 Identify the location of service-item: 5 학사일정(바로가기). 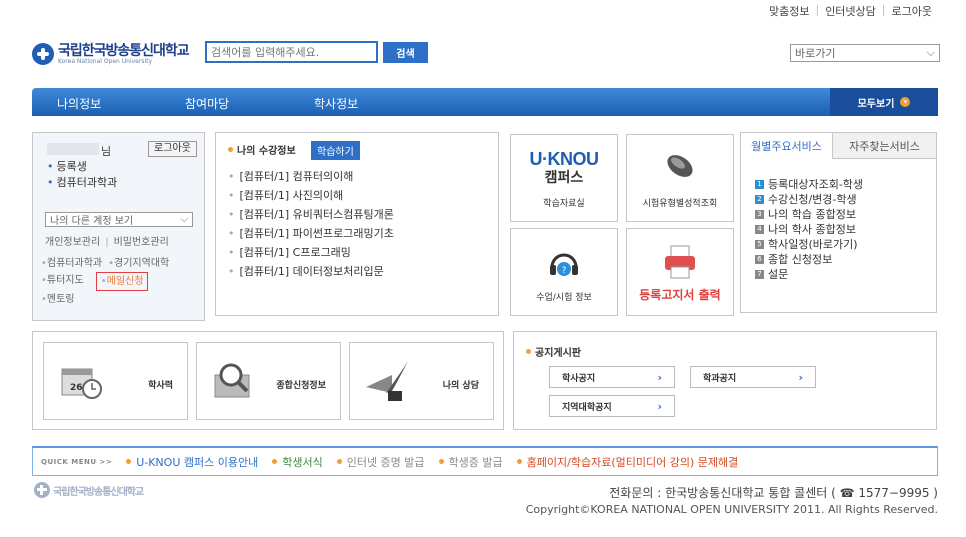
(809, 244).